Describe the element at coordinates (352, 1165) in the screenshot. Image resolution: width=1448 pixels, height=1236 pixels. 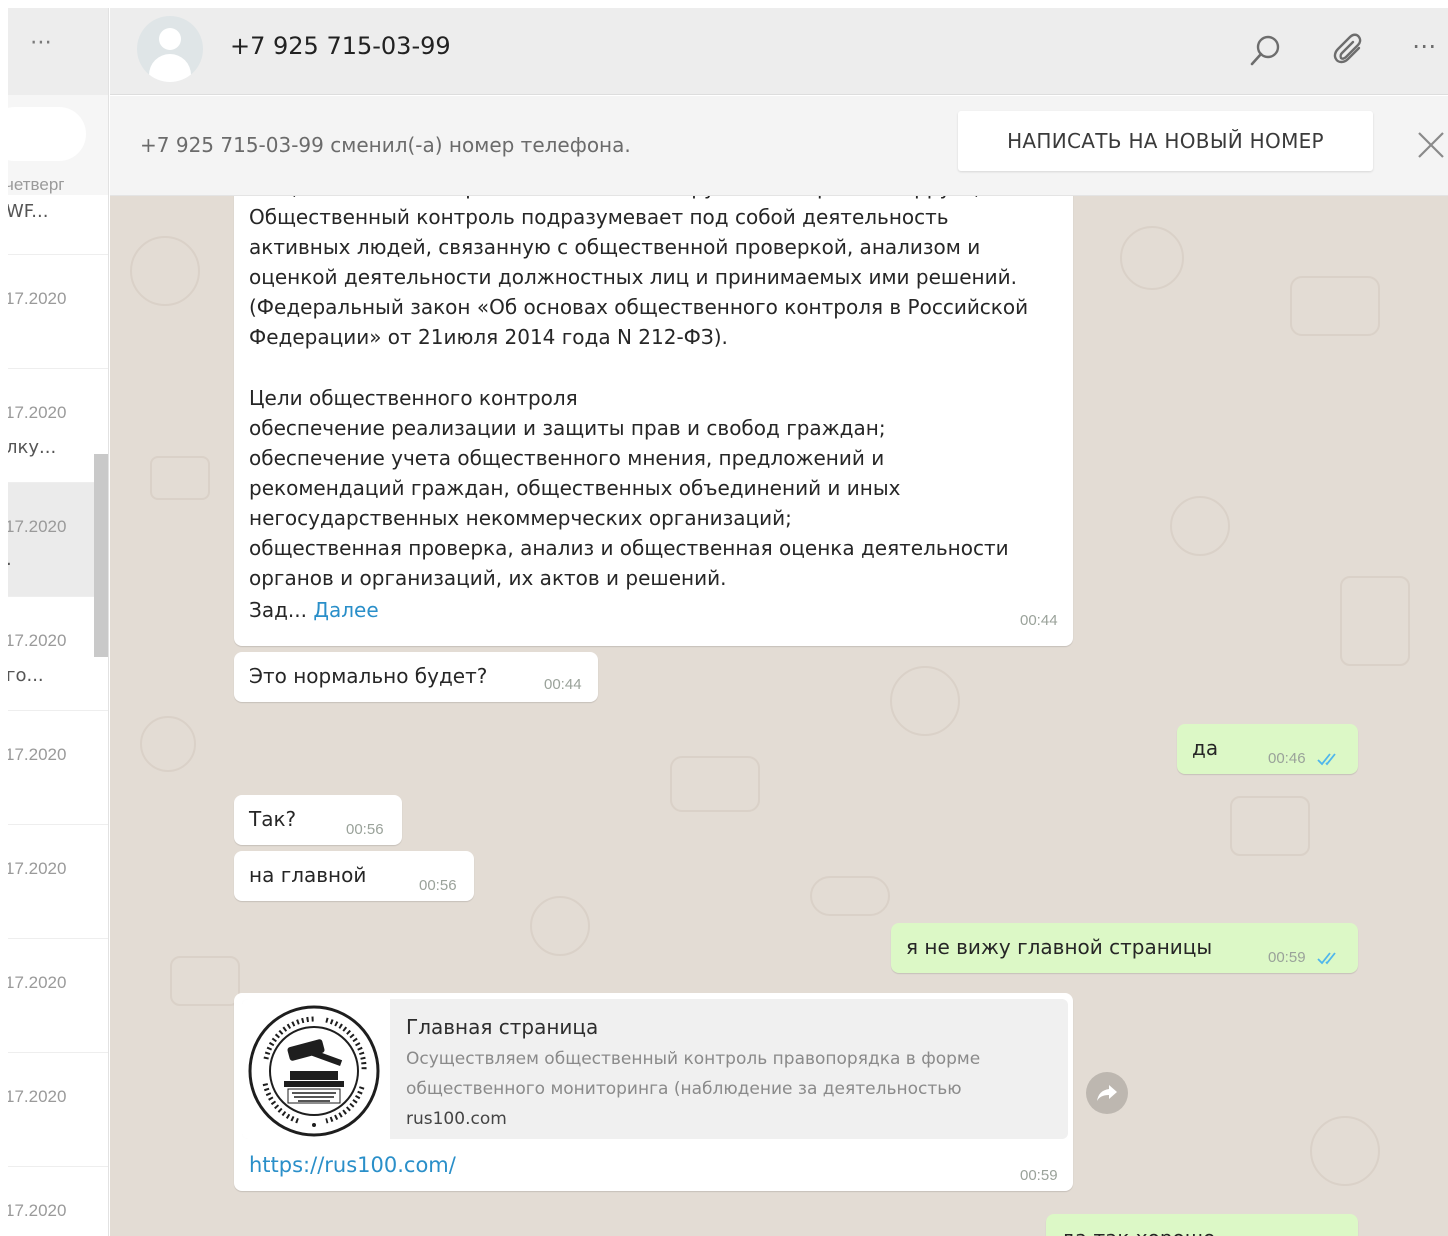
I see `message-link: https://rus100.com/` at that location.